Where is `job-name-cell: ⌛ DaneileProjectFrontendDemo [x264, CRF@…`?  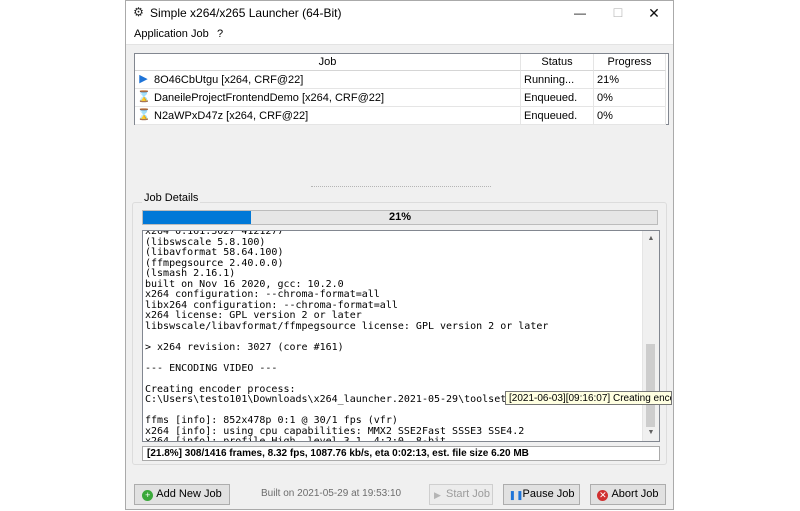
job-name-cell: ⌛ DaneileProjectFrontendDemo [x264, CRF@… is located at coordinates (328, 98).